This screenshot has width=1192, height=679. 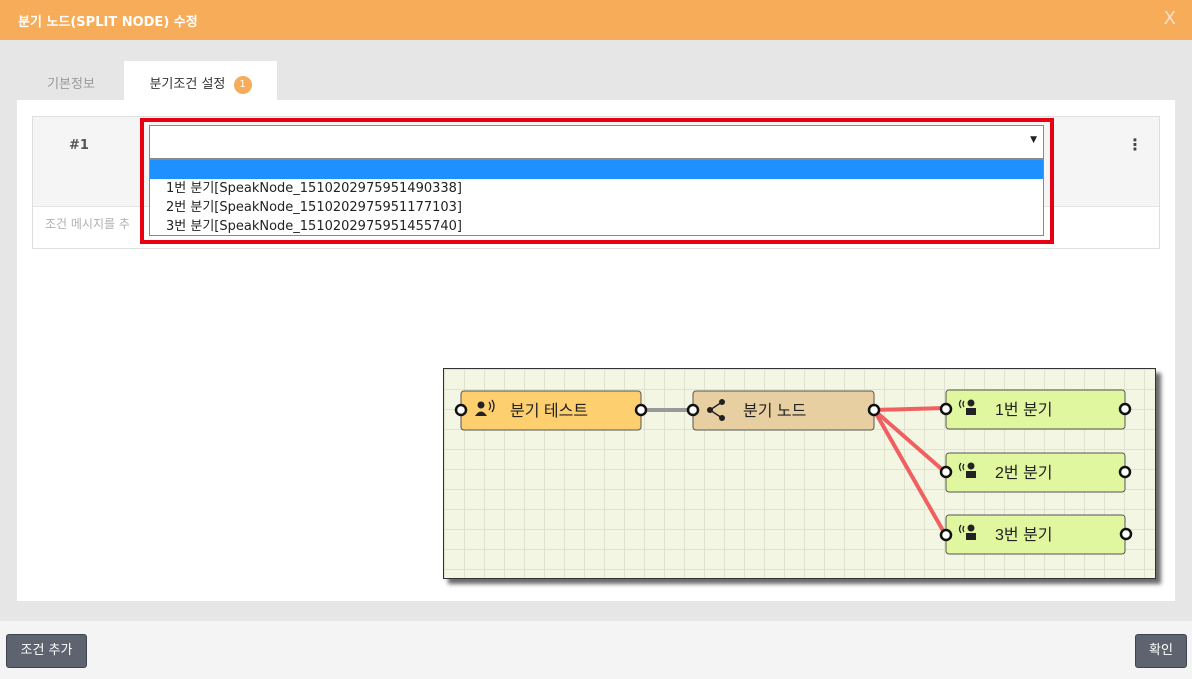 What do you see at coordinates (1033, 140) in the screenshot?
I see `dropdown-arrow-icon: ▼` at bounding box center [1033, 140].